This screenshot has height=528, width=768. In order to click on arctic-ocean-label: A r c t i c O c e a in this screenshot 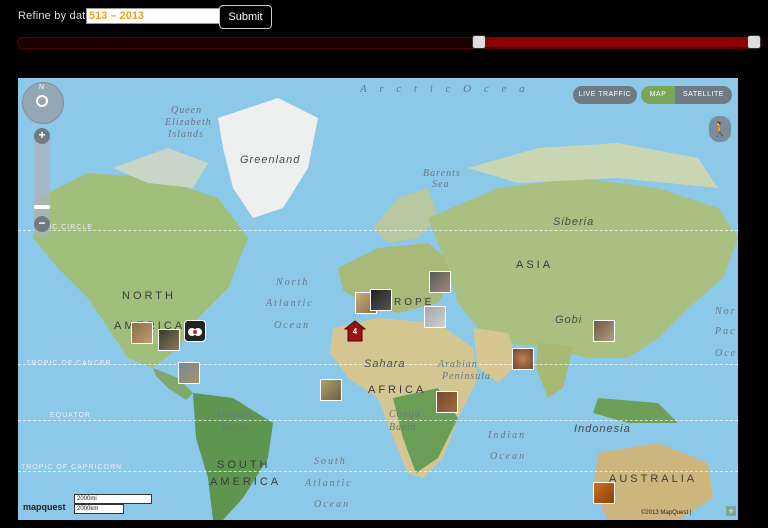, I will do `click(445, 89)`.